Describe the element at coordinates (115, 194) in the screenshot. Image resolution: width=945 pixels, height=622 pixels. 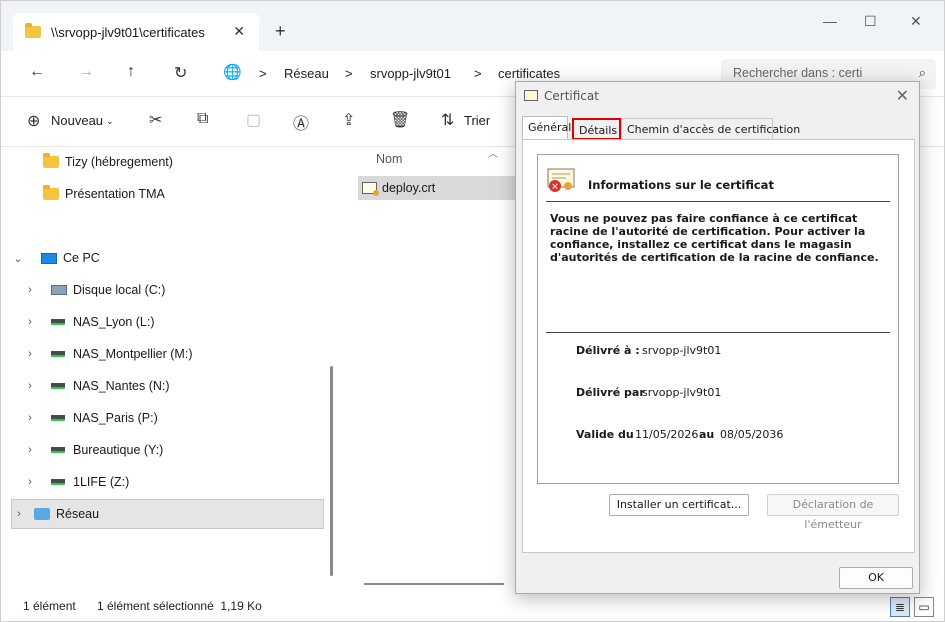
I see `sidebar-item-label: Présentation TMA` at that location.